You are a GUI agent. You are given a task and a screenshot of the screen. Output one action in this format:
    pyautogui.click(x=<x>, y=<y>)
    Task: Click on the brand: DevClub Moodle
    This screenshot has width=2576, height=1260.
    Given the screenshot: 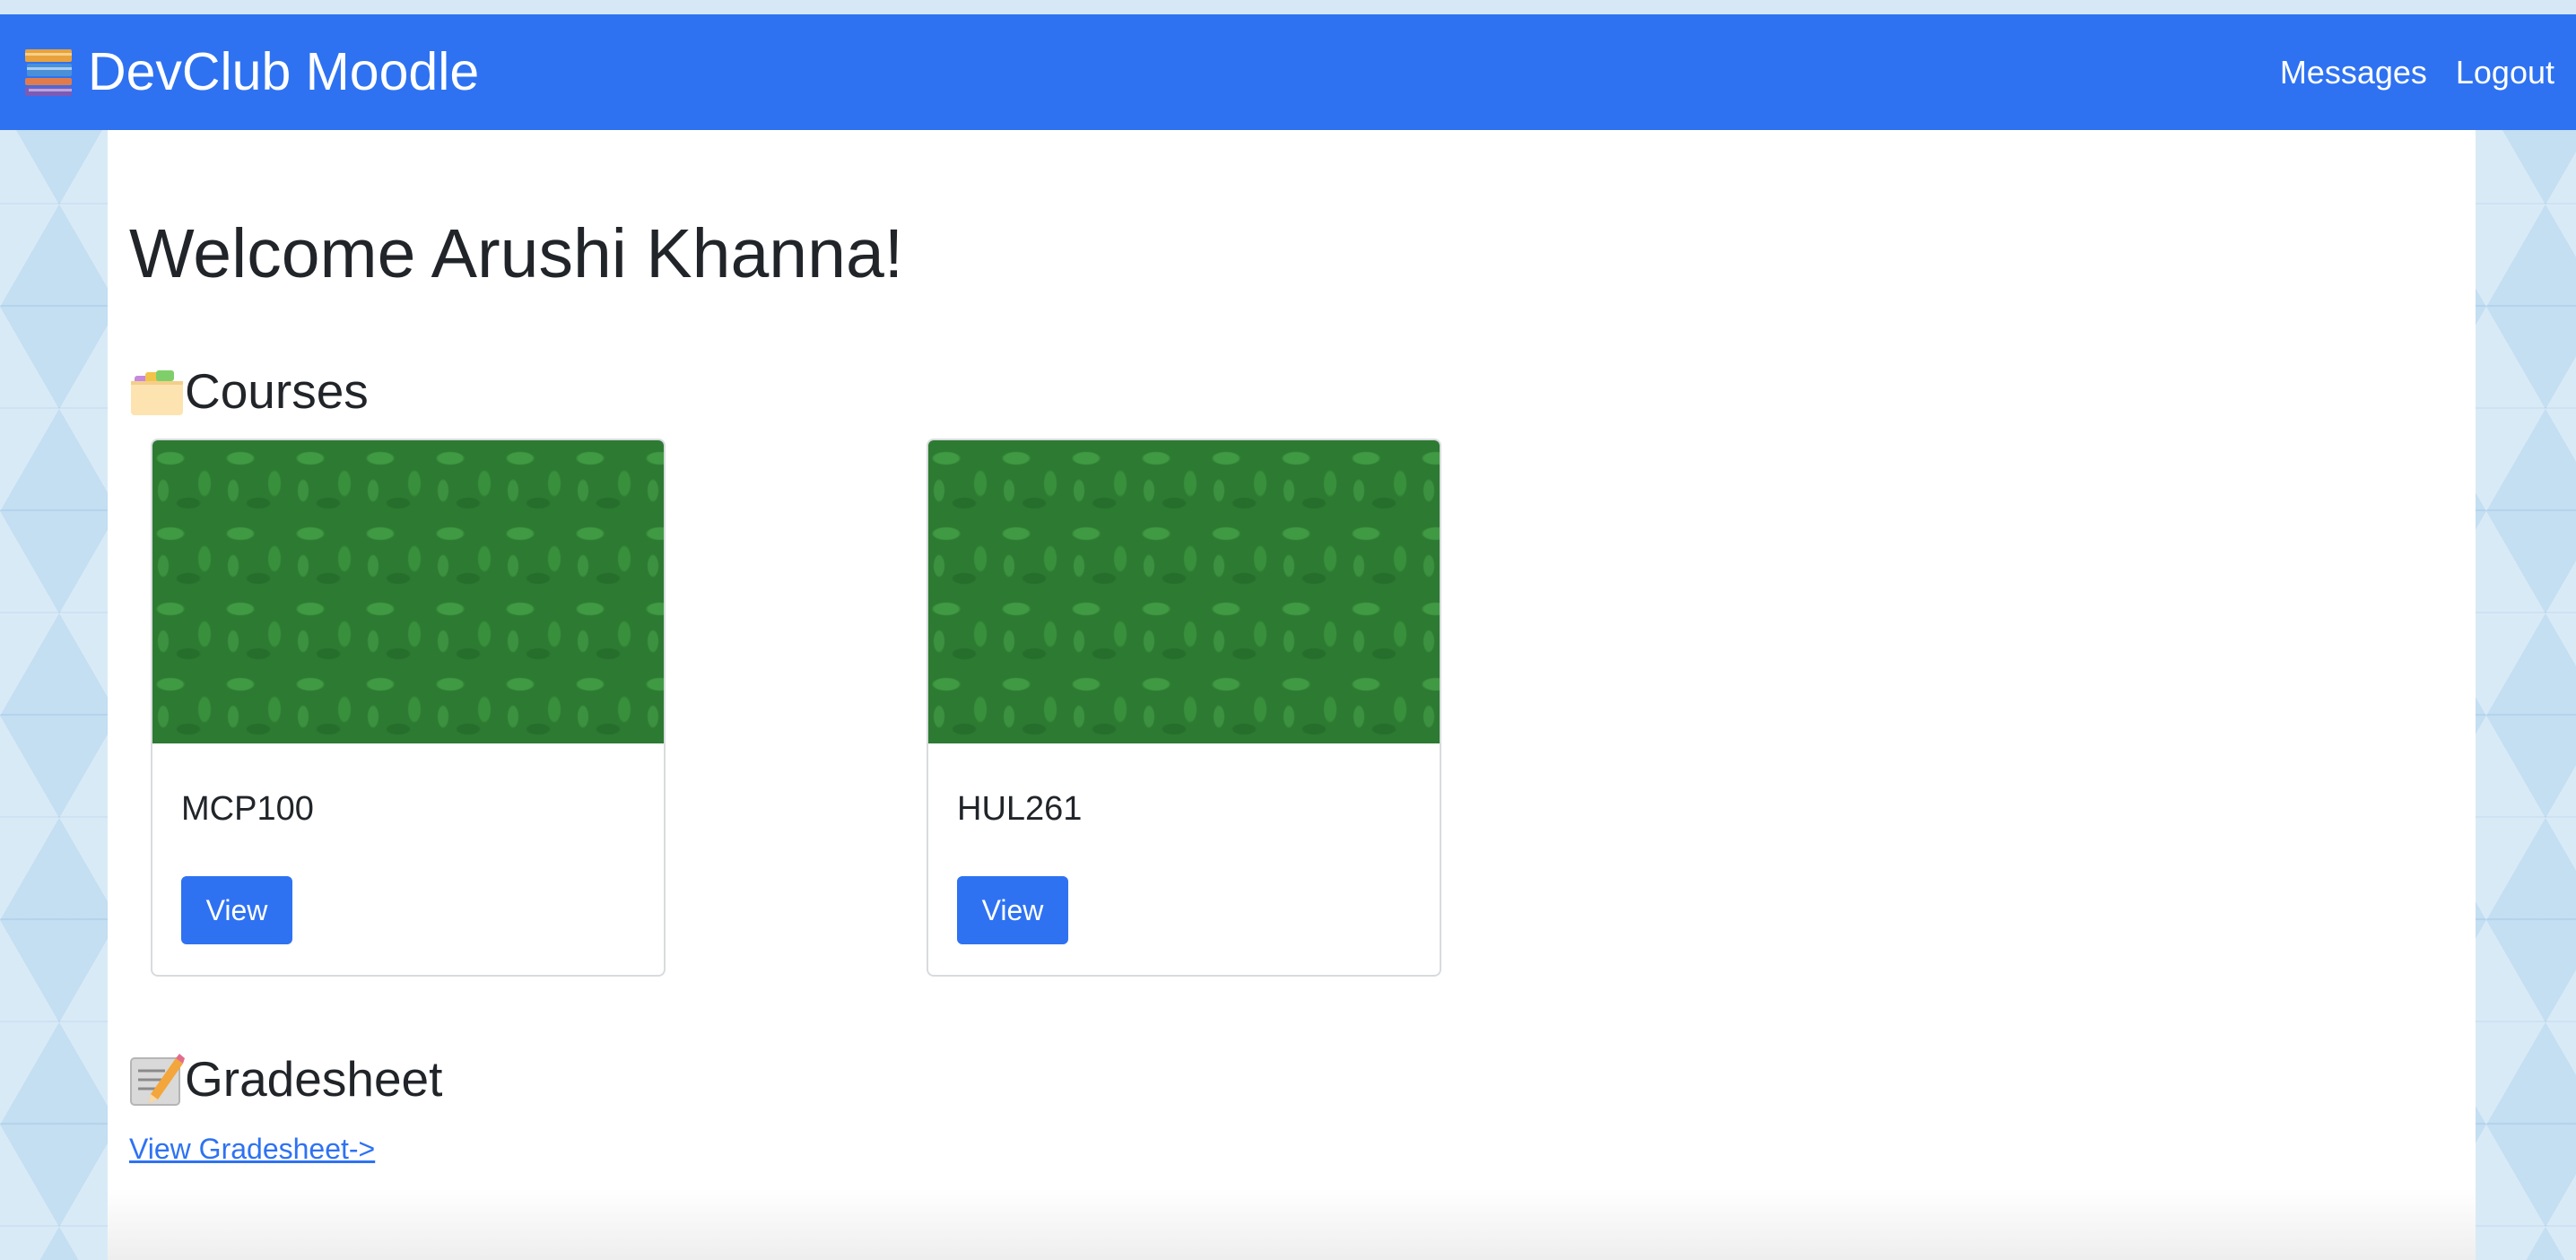 What is the action you would take?
    pyautogui.click(x=250, y=73)
    